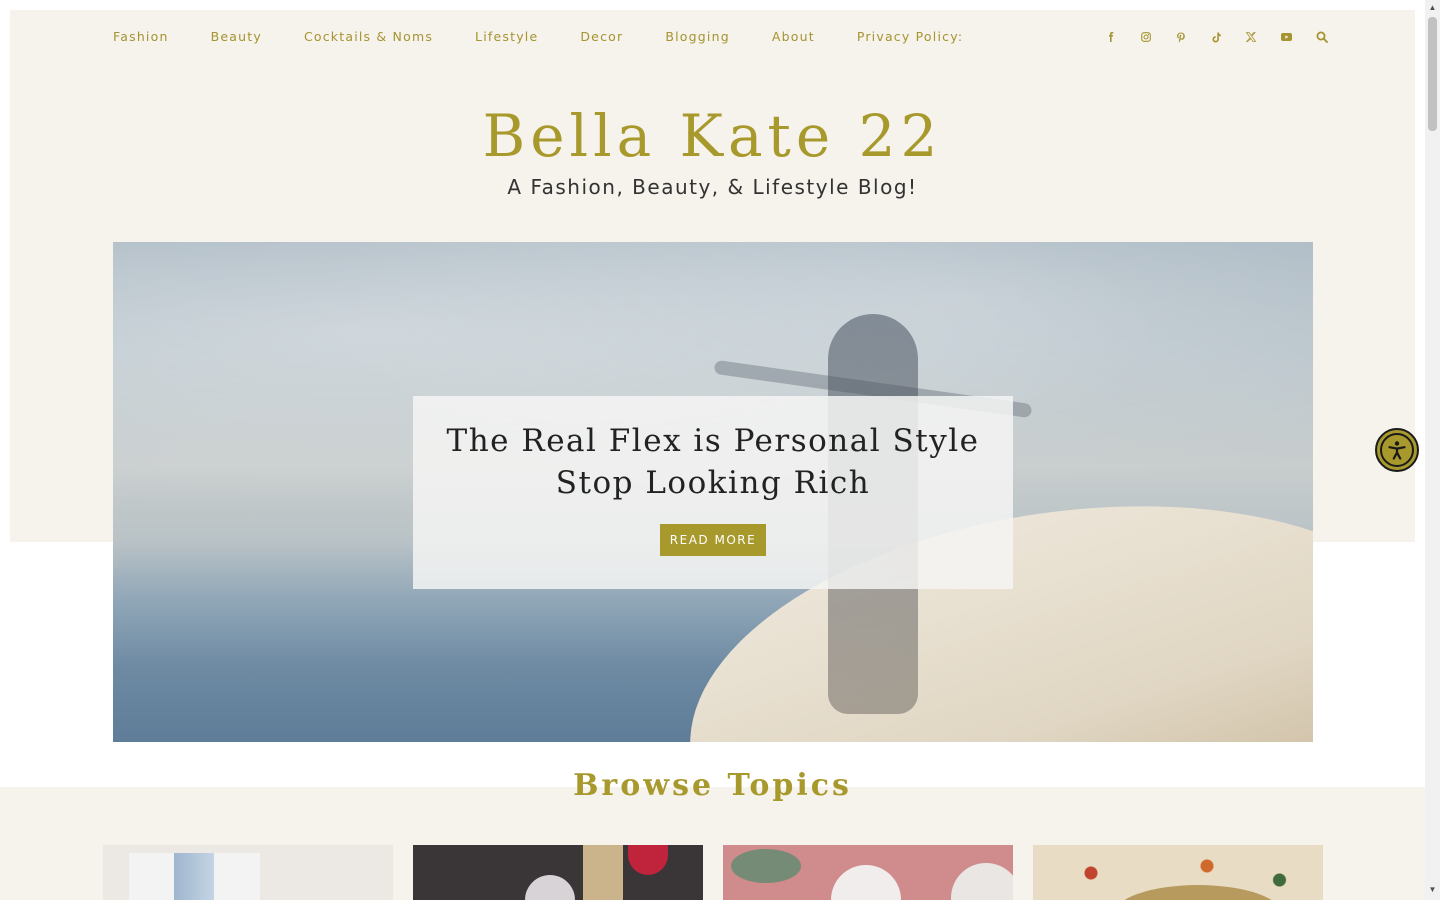  Describe the element at coordinates (866, 882) in the screenshot. I see `topic-image-plate` at that location.